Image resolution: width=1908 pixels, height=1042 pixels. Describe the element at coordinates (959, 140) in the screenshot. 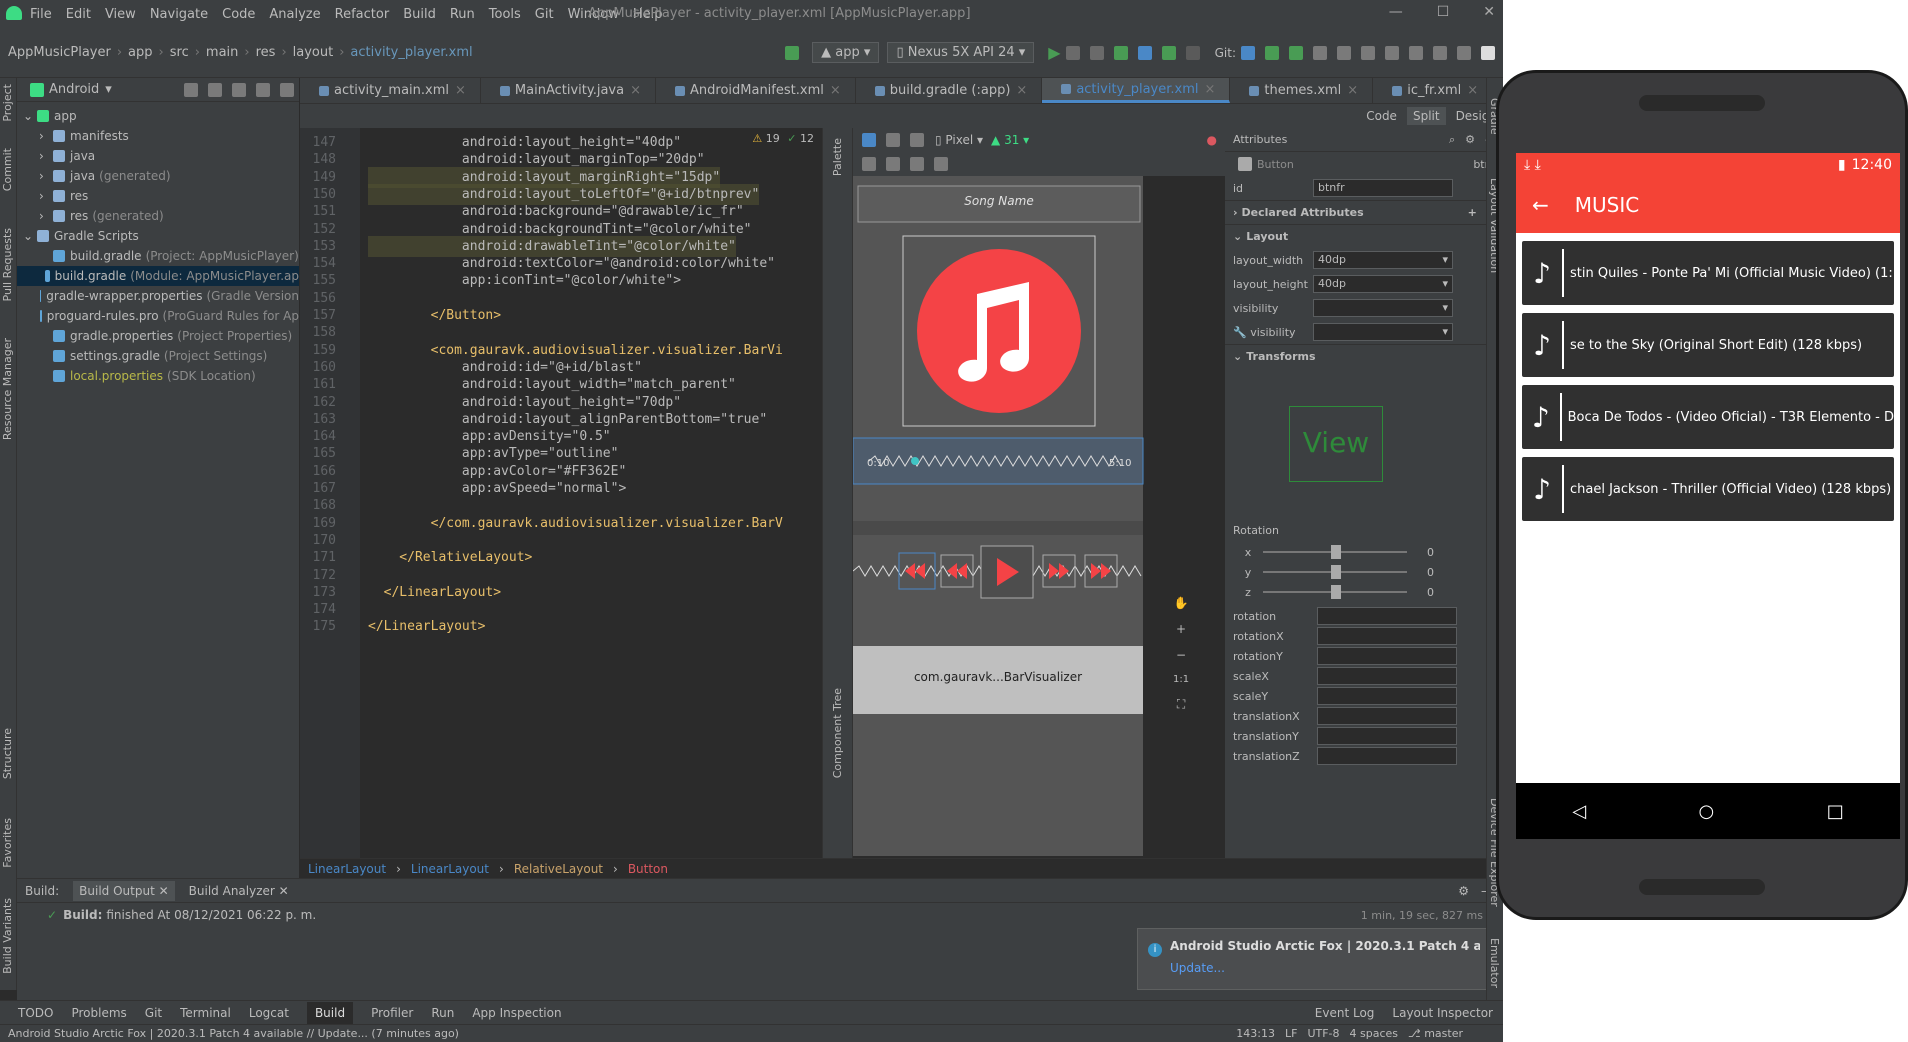

I see `device-selector: ▯ Pixel ▾` at that location.